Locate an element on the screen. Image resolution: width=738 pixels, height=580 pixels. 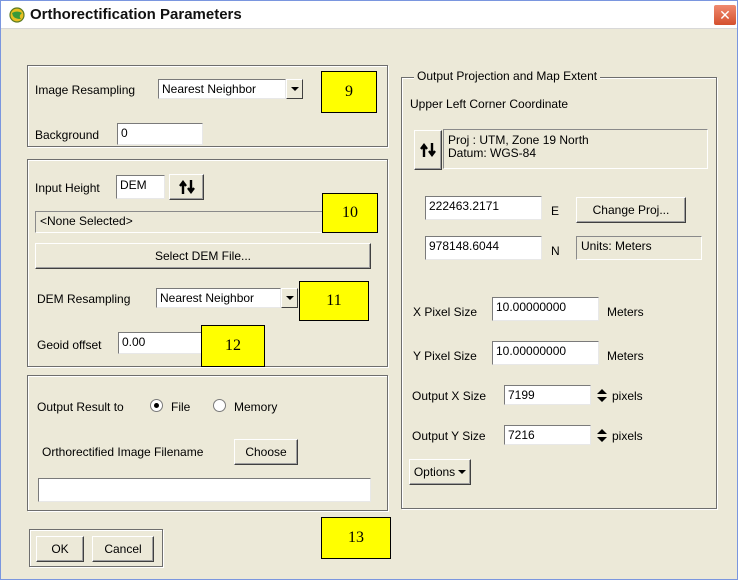
input-height-field: DEM is located at coordinates (140, 187).